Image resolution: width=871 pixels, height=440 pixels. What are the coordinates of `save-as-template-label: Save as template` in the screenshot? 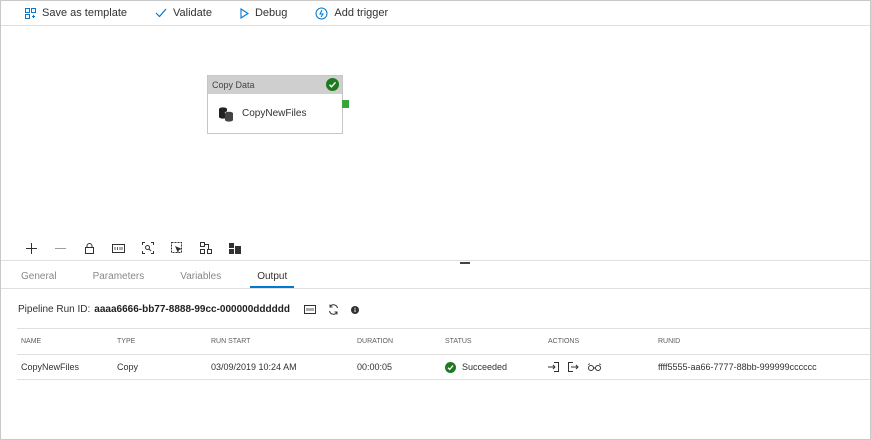 It's located at (84, 13).